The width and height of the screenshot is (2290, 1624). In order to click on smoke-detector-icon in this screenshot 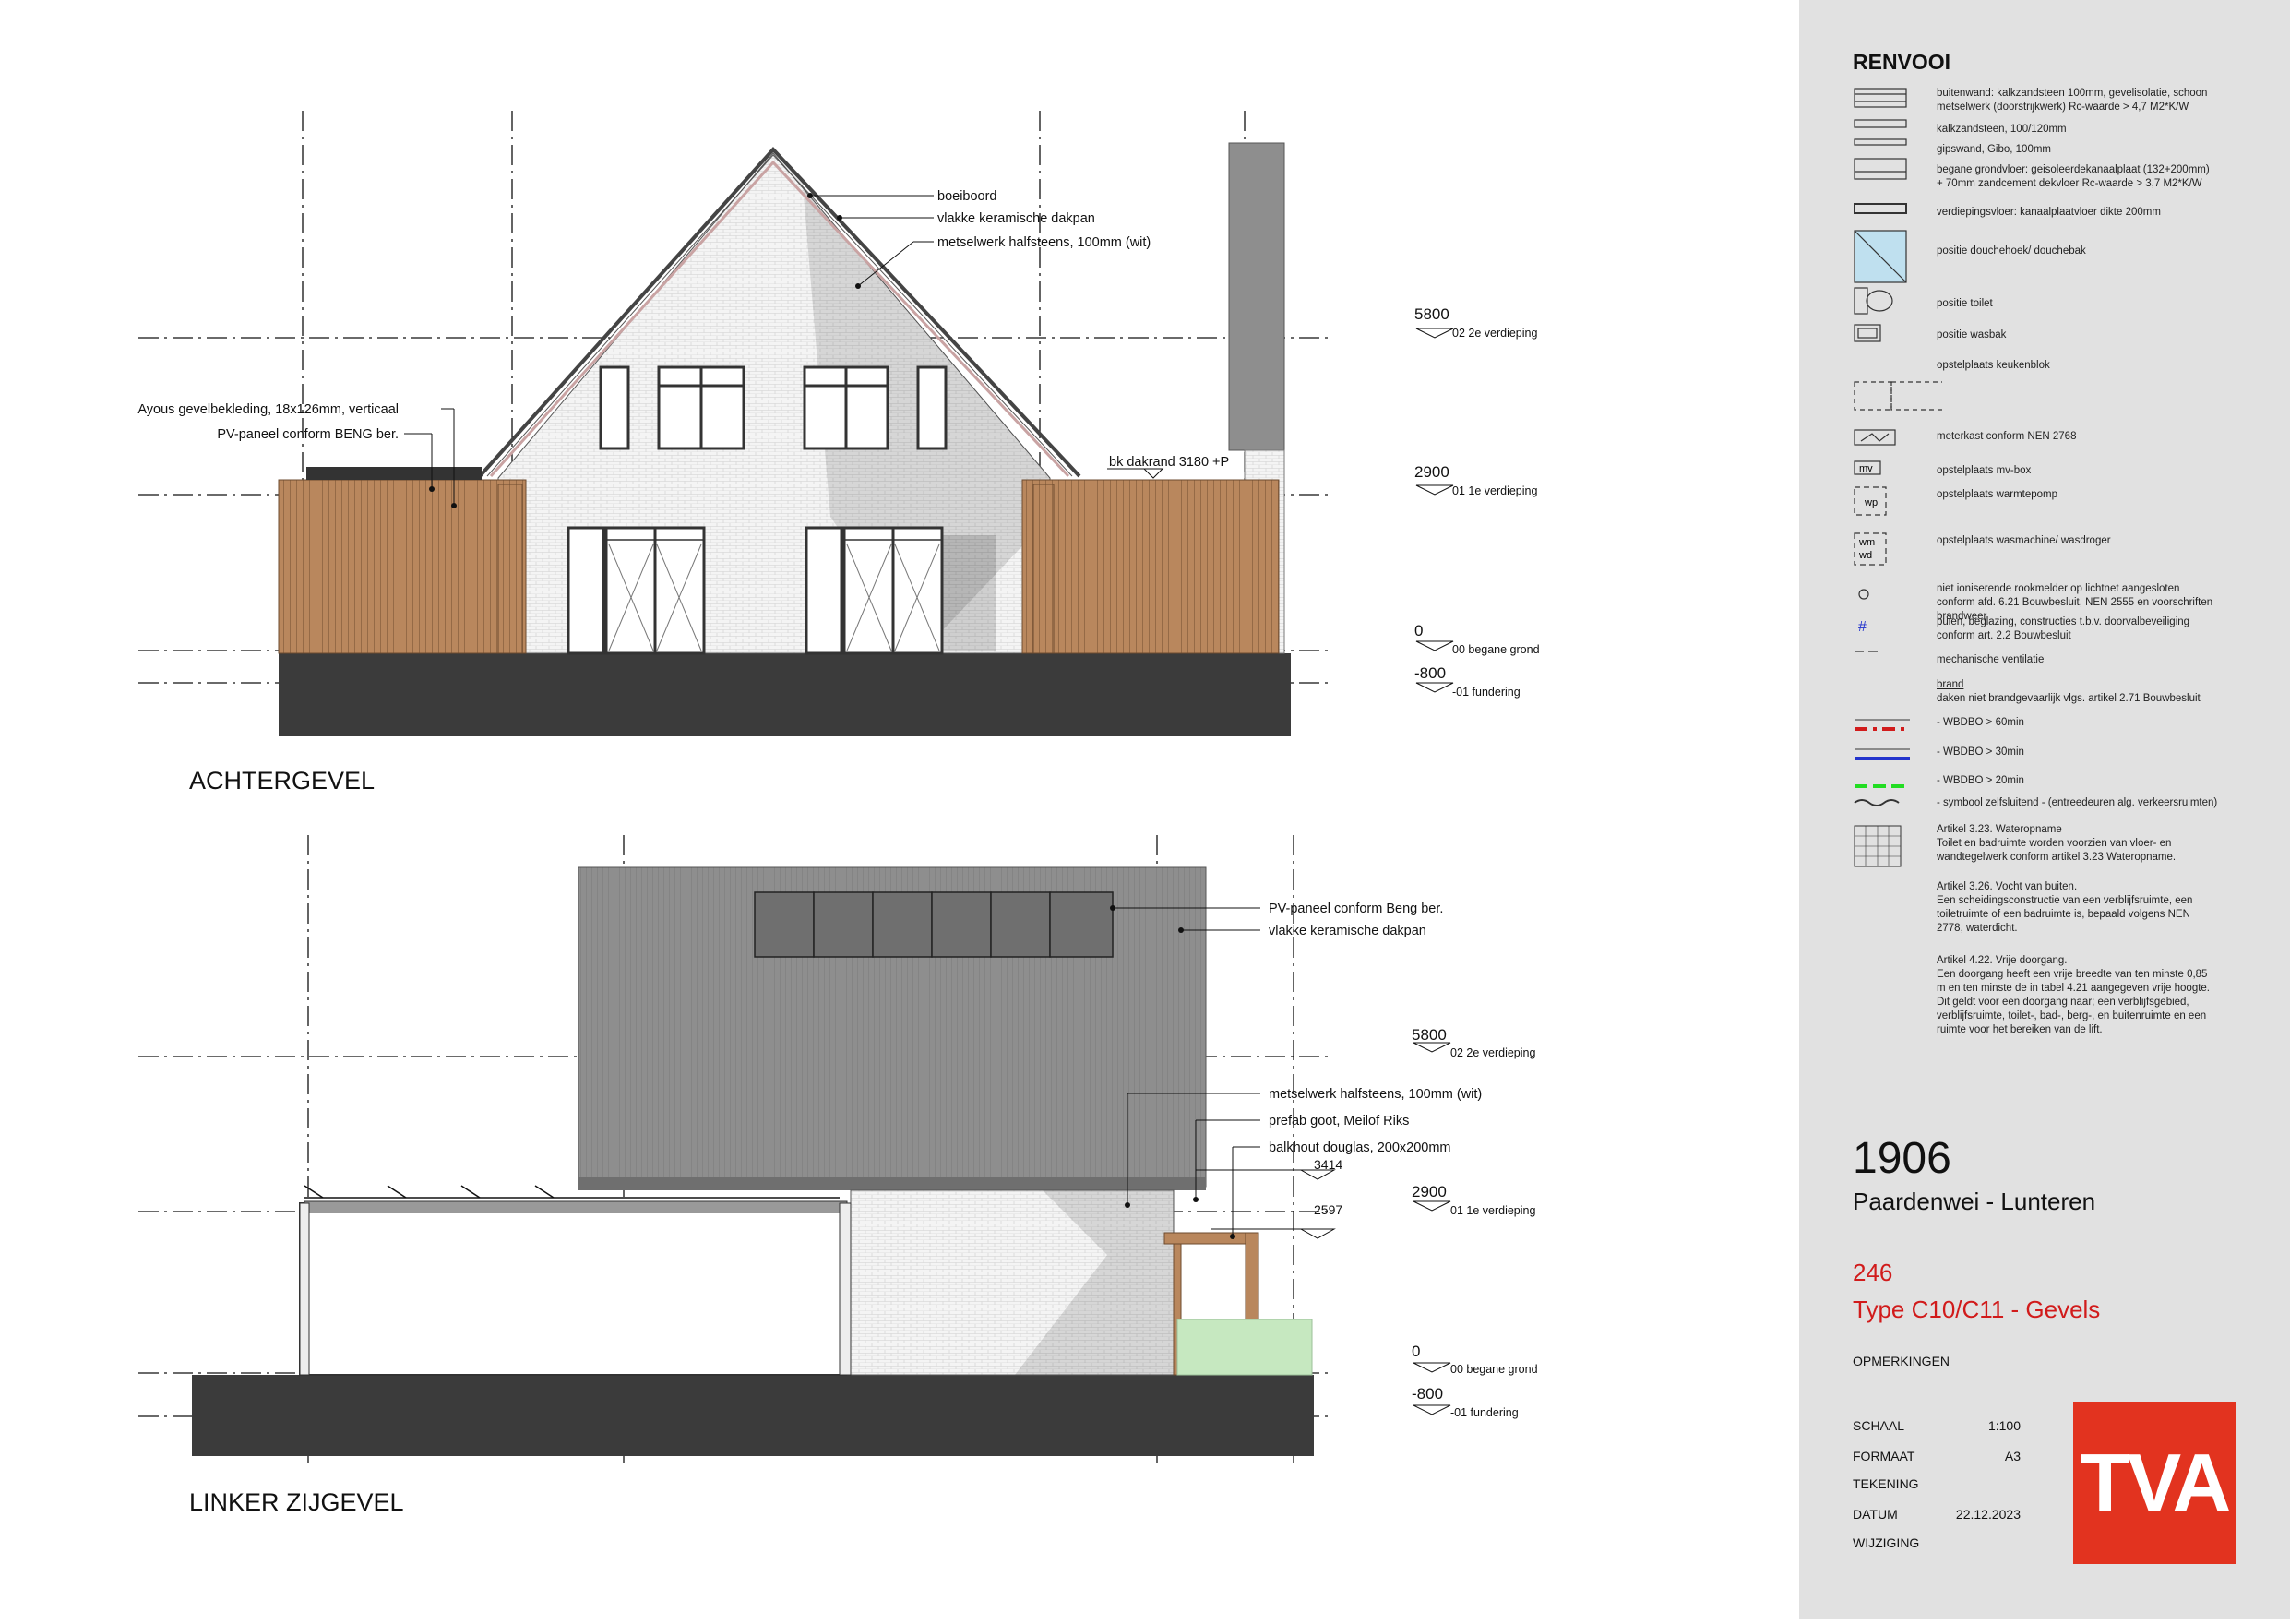, I will do `click(1863, 594)`.